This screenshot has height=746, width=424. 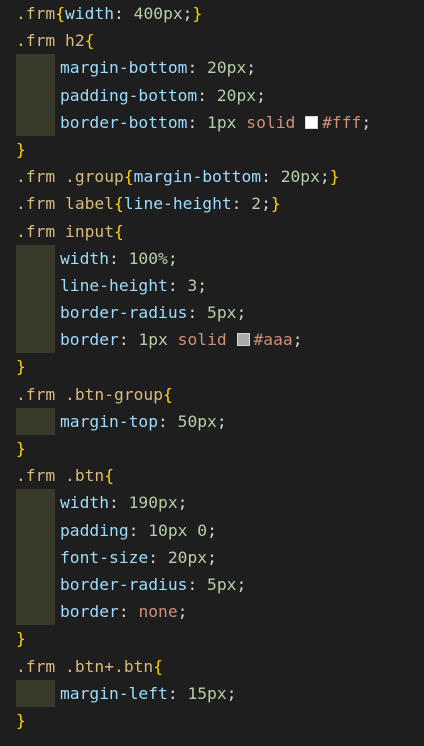 What do you see at coordinates (60, 476) in the screenshot?
I see `code-token: .frm .btn` at bounding box center [60, 476].